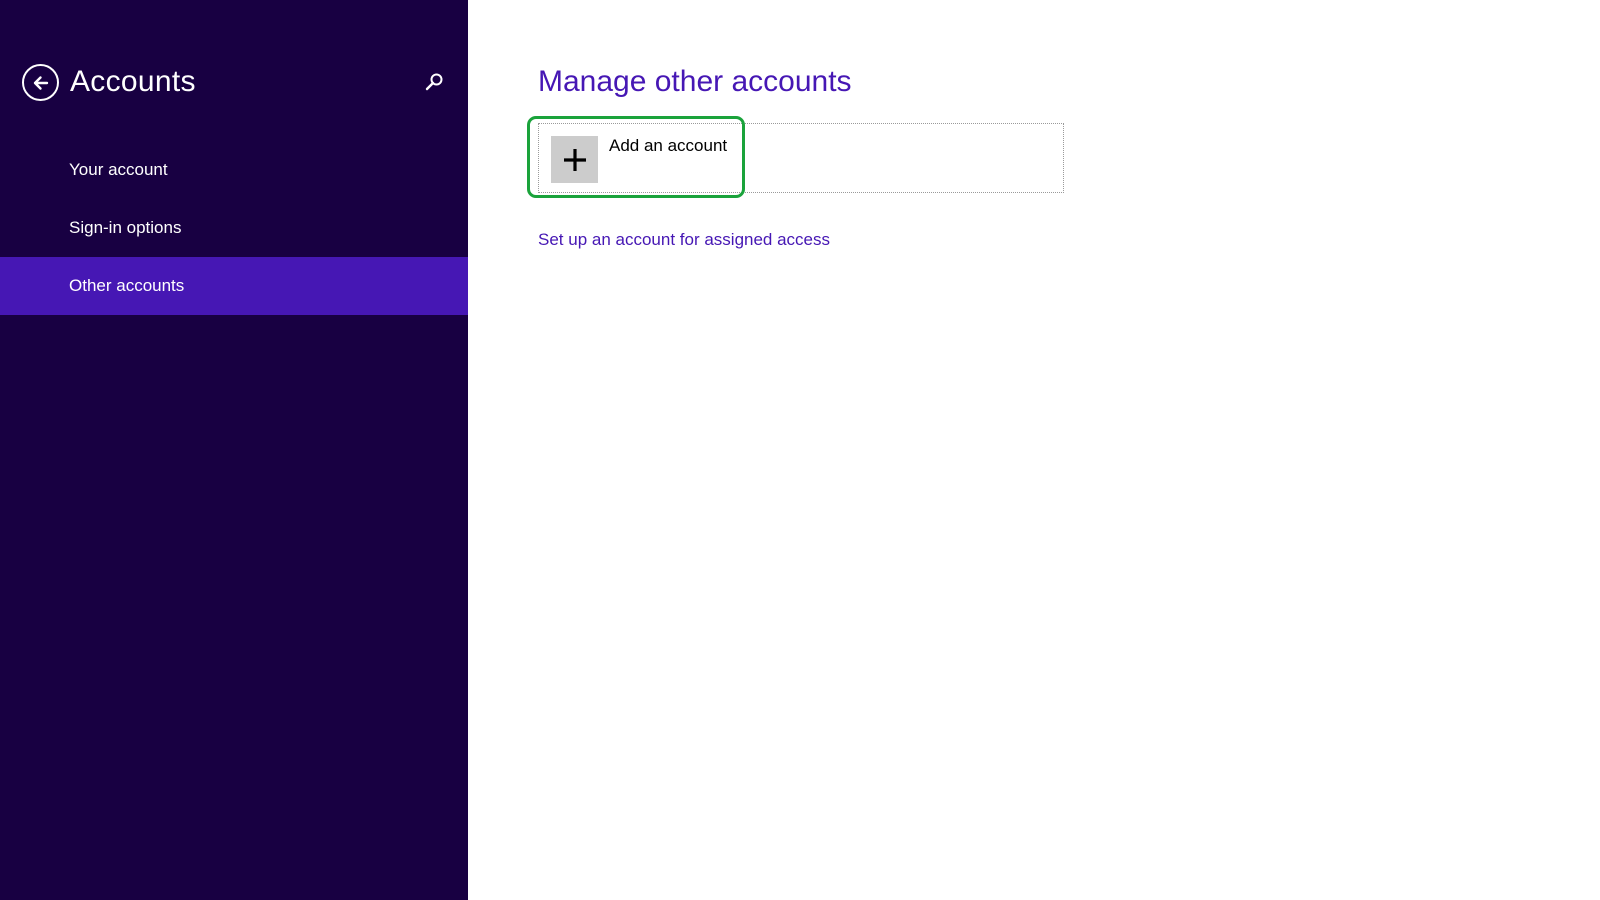 Image resolution: width=1600 pixels, height=900 pixels. Describe the element at coordinates (801, 158) in the screenshot. I see `add-account-button: Add an account` at that location.